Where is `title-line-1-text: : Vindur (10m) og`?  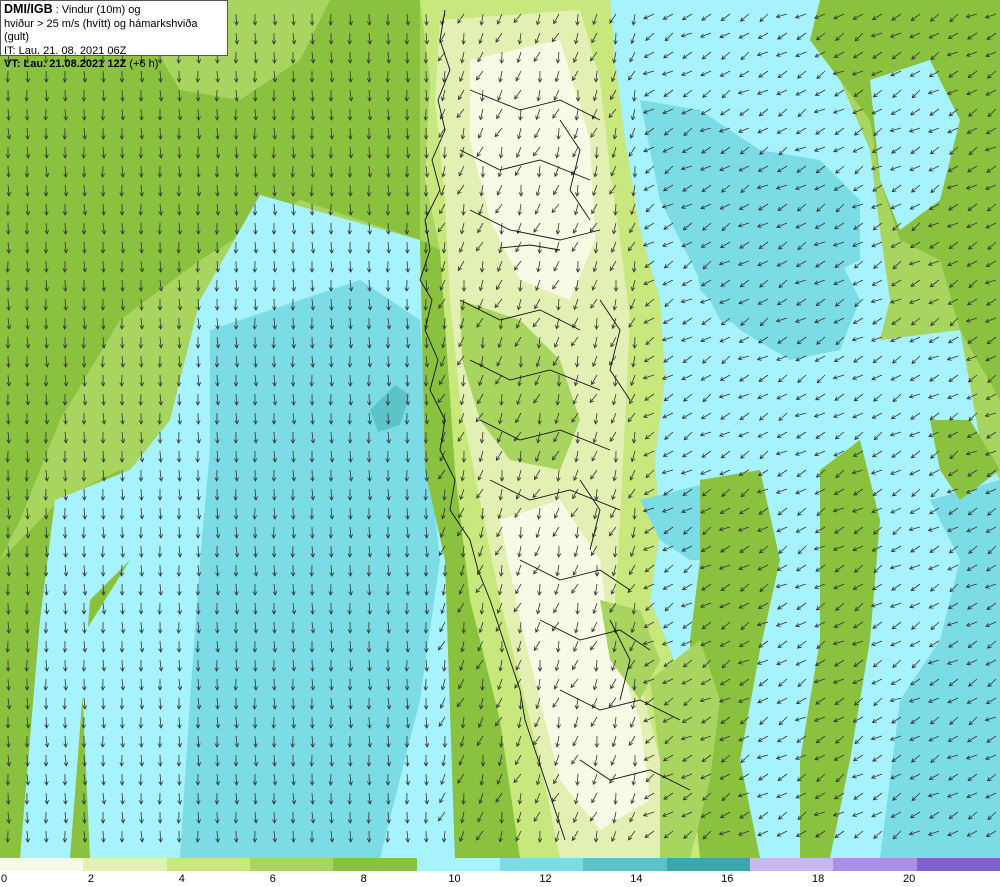
title-line-1-text: : Vindur (10m) og is located at coordinates (96, 10).